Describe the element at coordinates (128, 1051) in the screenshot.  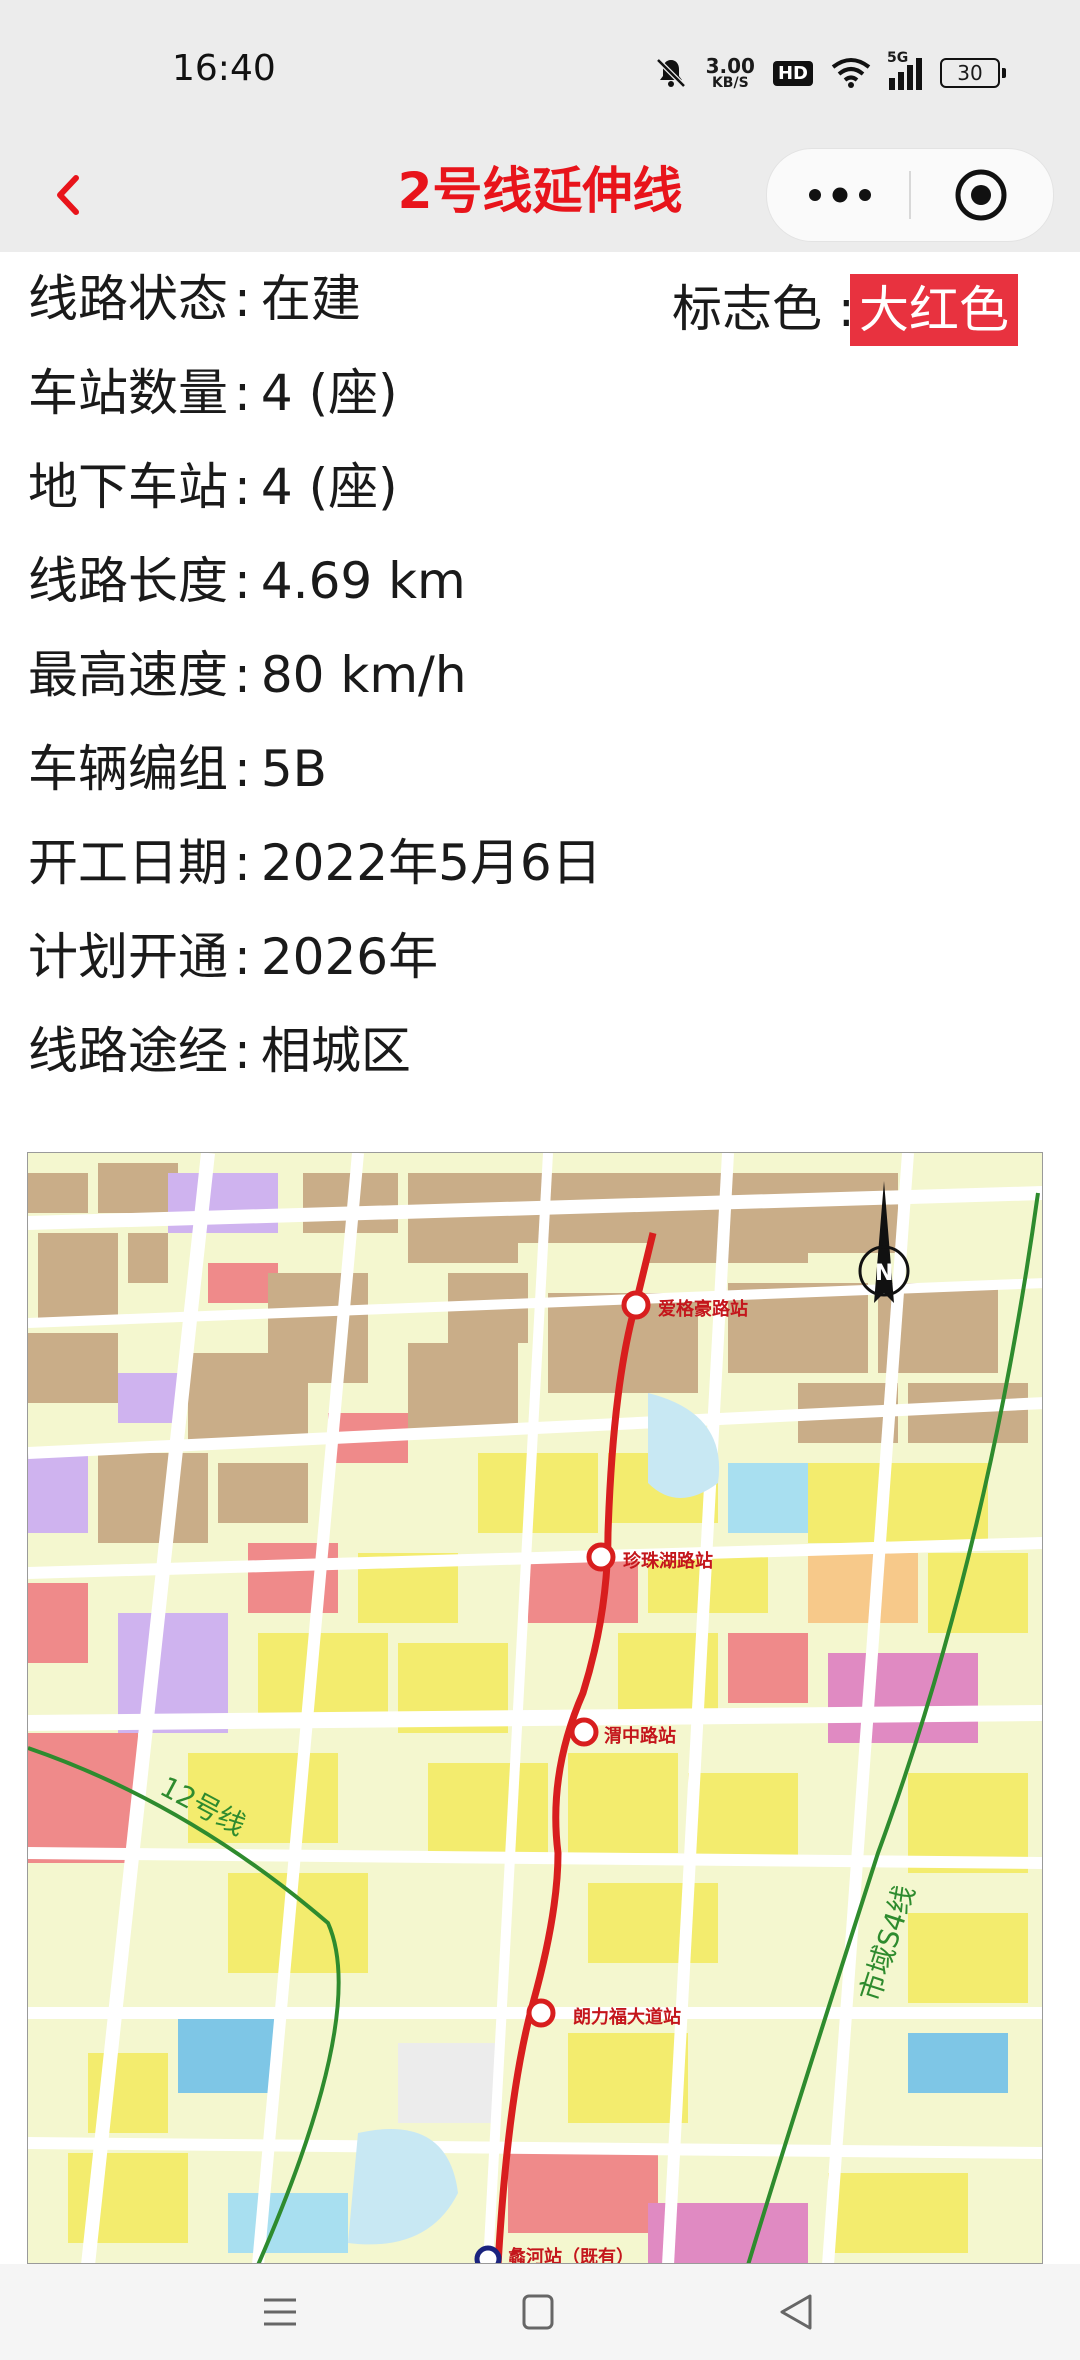
I see `row-label: 线路途经` at that location.